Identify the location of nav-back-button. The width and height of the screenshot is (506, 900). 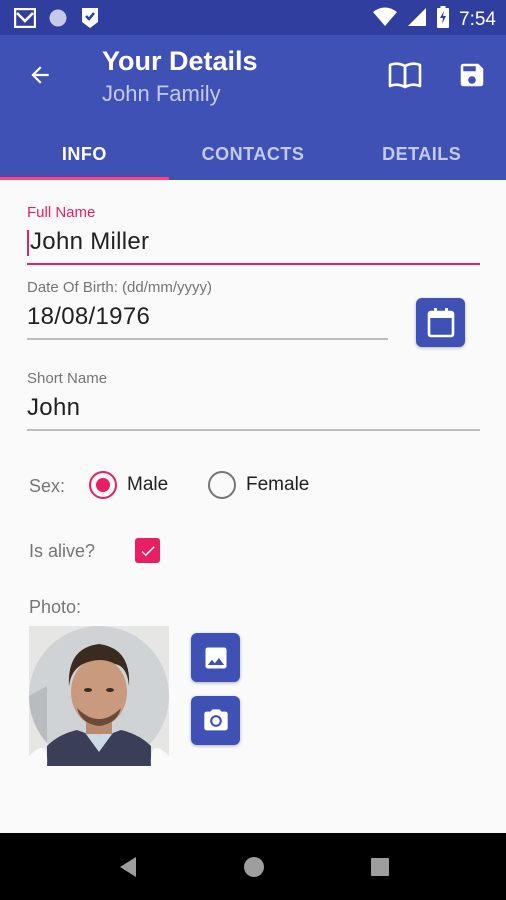
(128, 867).